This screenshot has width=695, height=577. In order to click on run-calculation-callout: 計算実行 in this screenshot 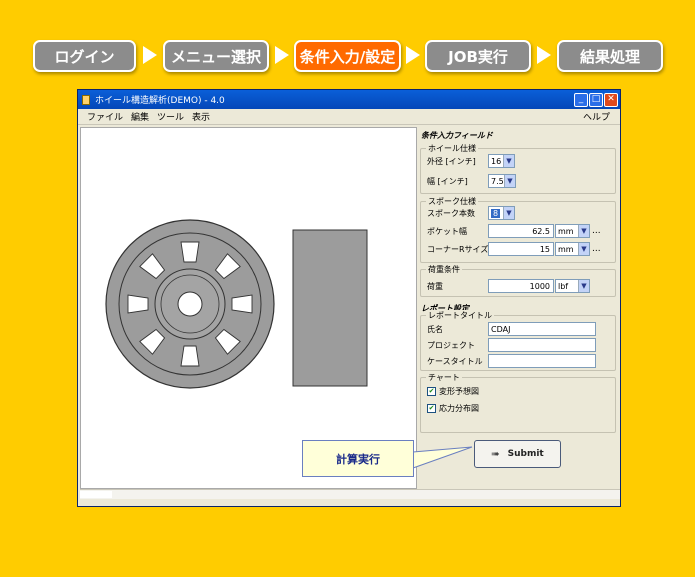, I will do `click(358, 458)`.